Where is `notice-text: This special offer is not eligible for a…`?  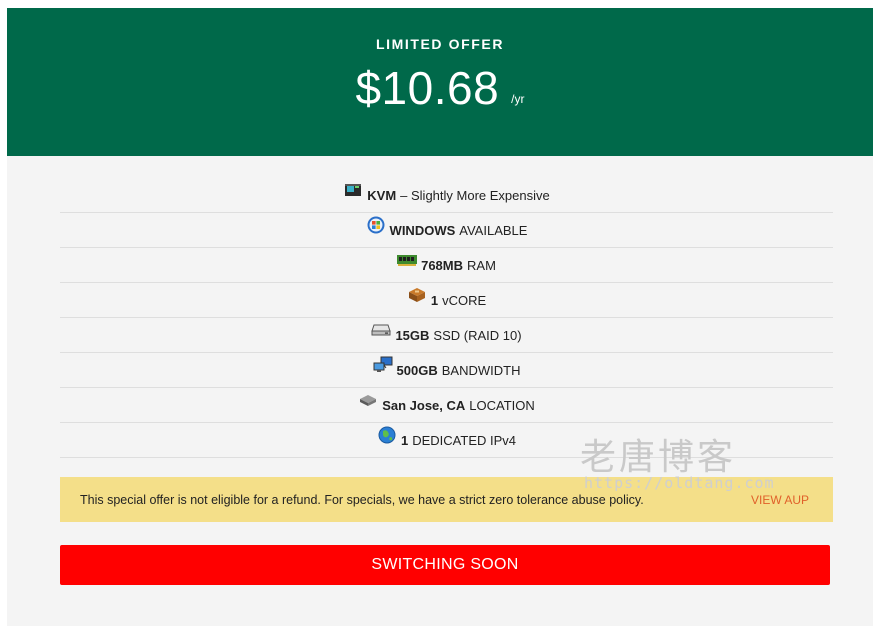 notice-text: This special offer is not eligible for a… is located at coordinates (362, 499).